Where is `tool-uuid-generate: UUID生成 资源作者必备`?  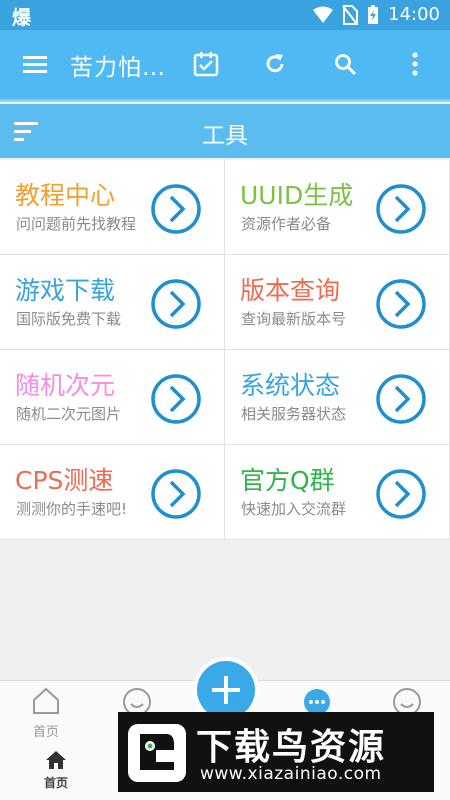
tool-uuid-generate: UUID生成 资源作者必备 is located at coordinates (337, 207).